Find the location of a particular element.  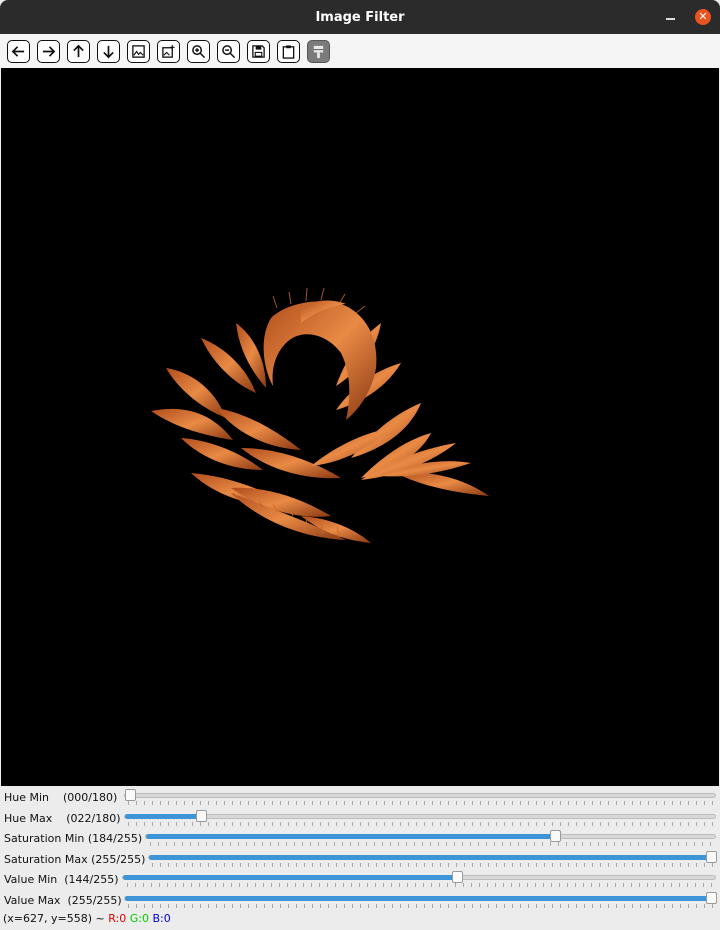

trackbar-saturation-min: Saturation Min (184/255) is located at coordinates (360, 838).